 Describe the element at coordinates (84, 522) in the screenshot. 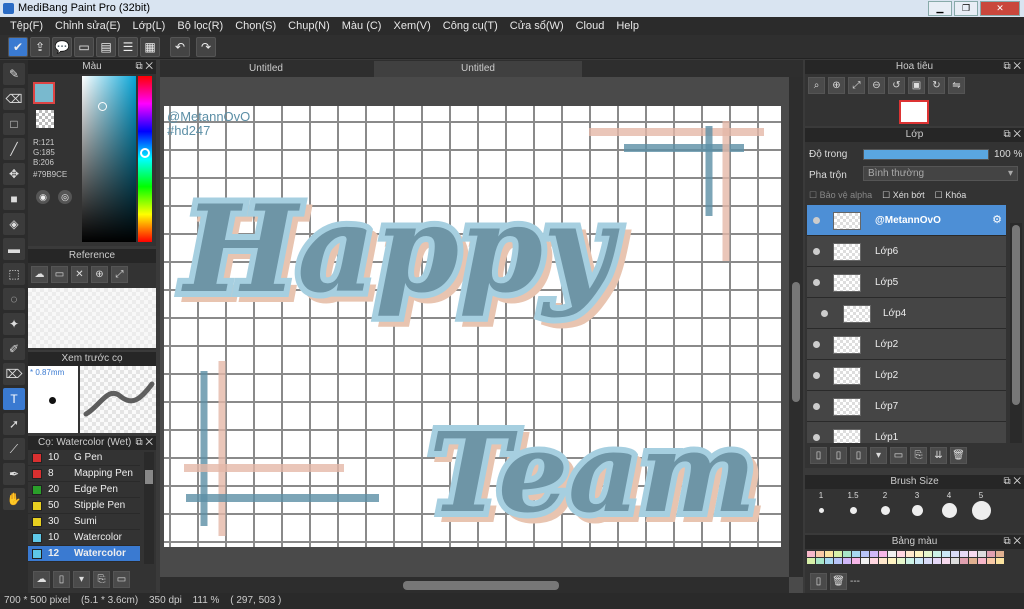

I see `brush-list-item: 30 Sumi` at that location.